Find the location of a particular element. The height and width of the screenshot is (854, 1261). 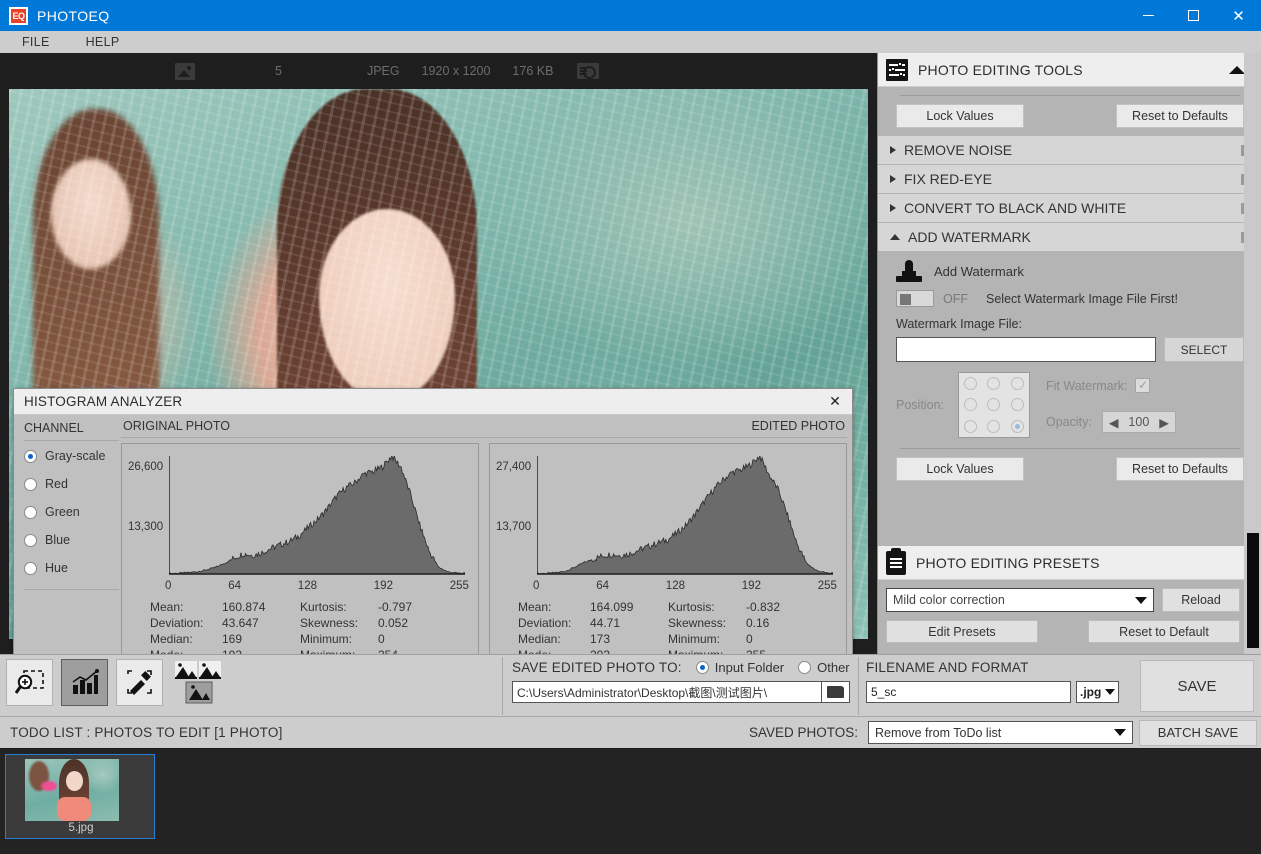

caret-up-icon is located at coordinates (1237, 69).